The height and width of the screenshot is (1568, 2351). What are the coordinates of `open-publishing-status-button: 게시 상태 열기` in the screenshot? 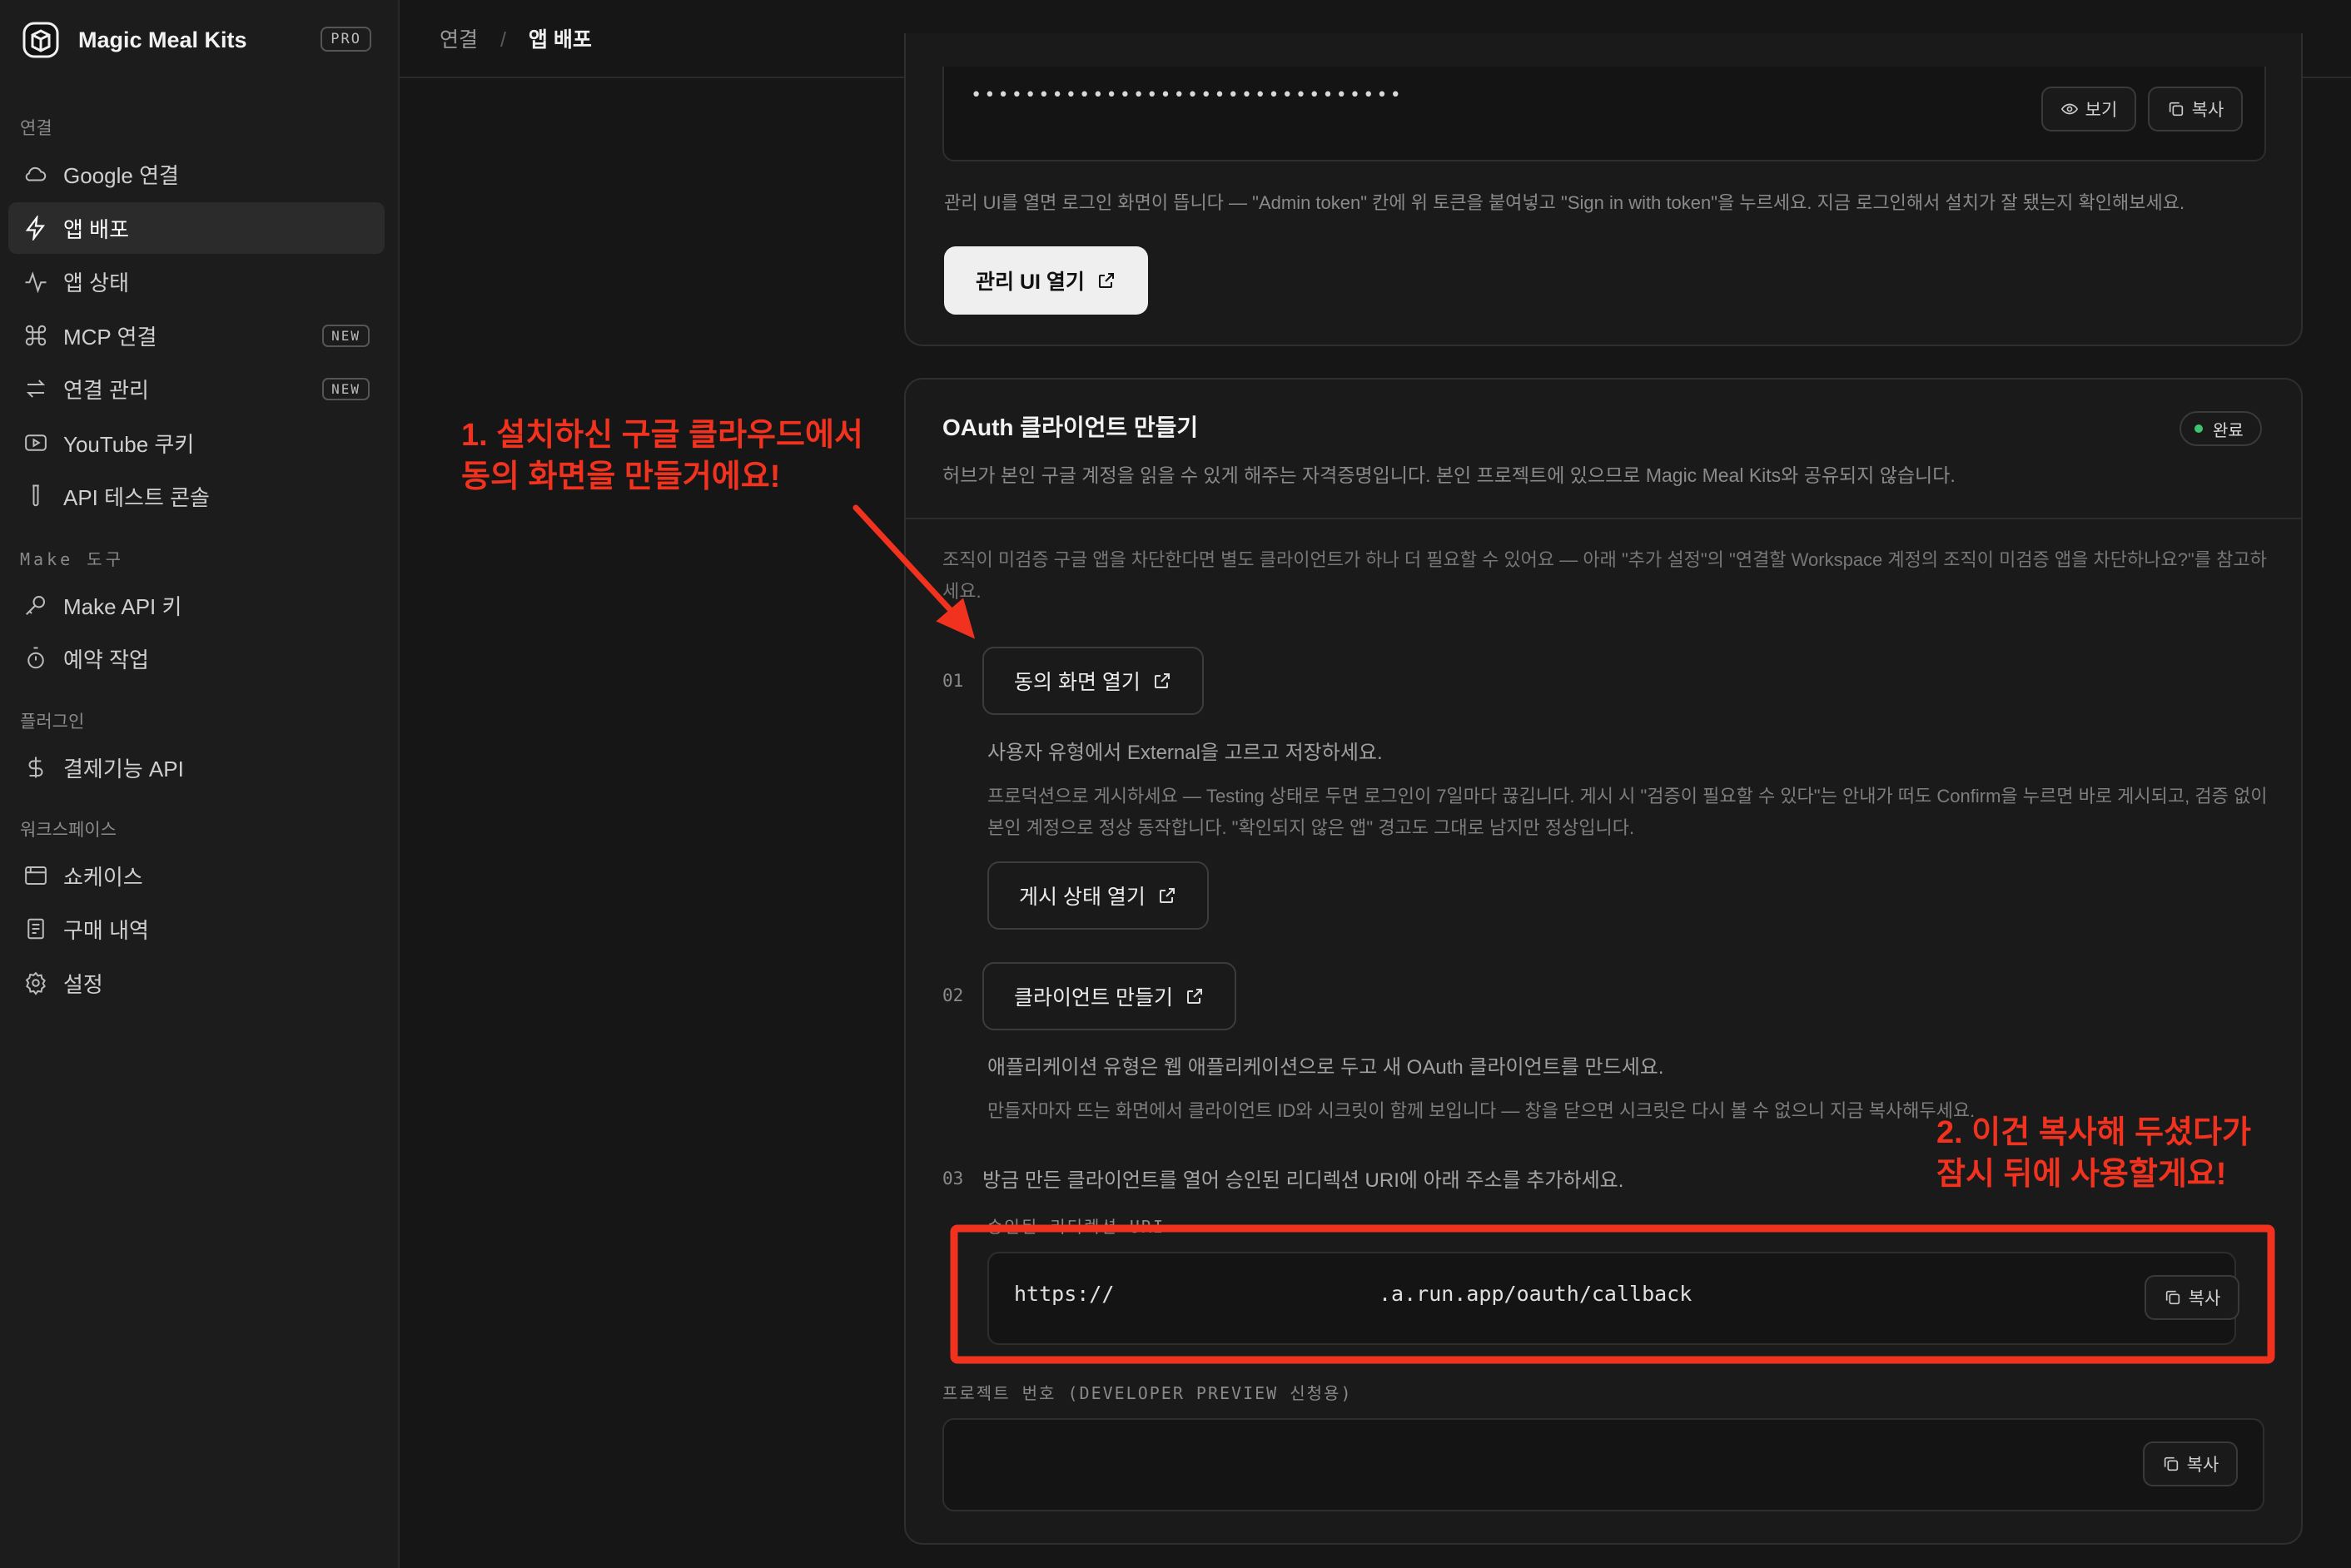 It's located at (1098, 895).